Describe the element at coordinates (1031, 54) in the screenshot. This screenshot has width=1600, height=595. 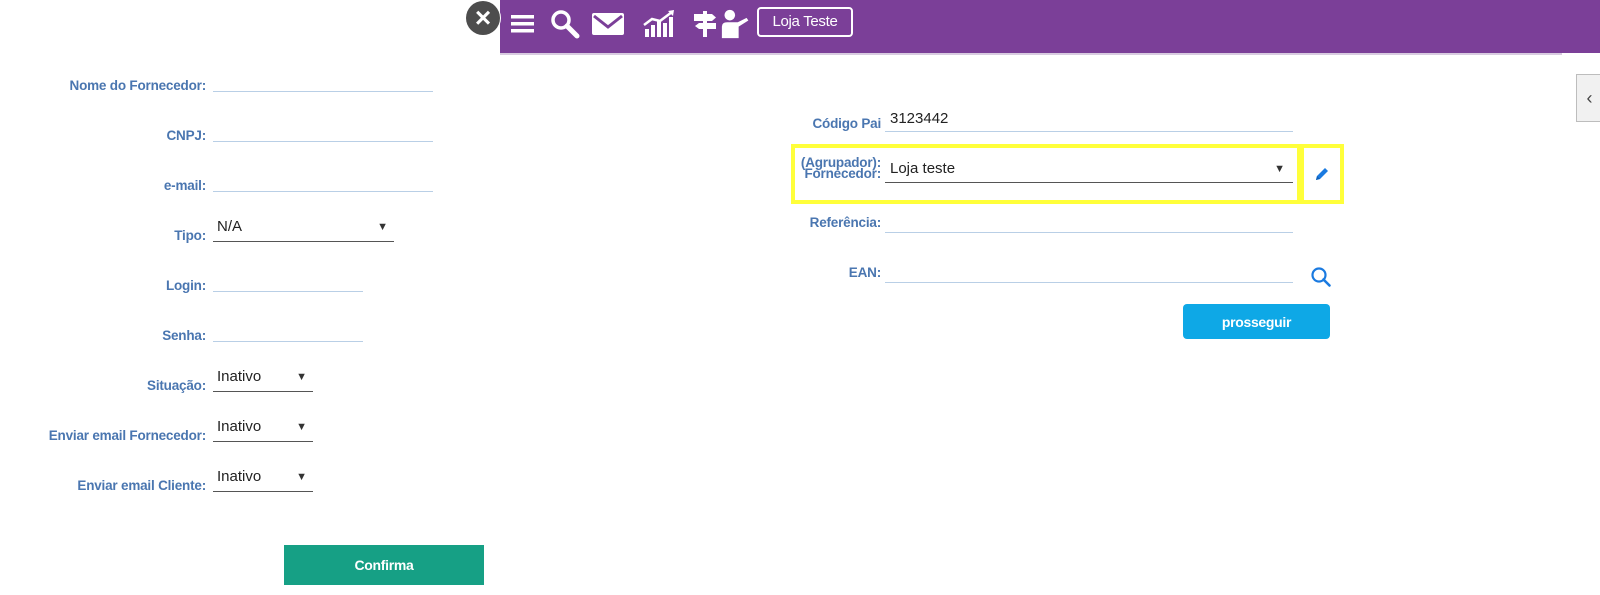
I see `topbar-divider` at that location.